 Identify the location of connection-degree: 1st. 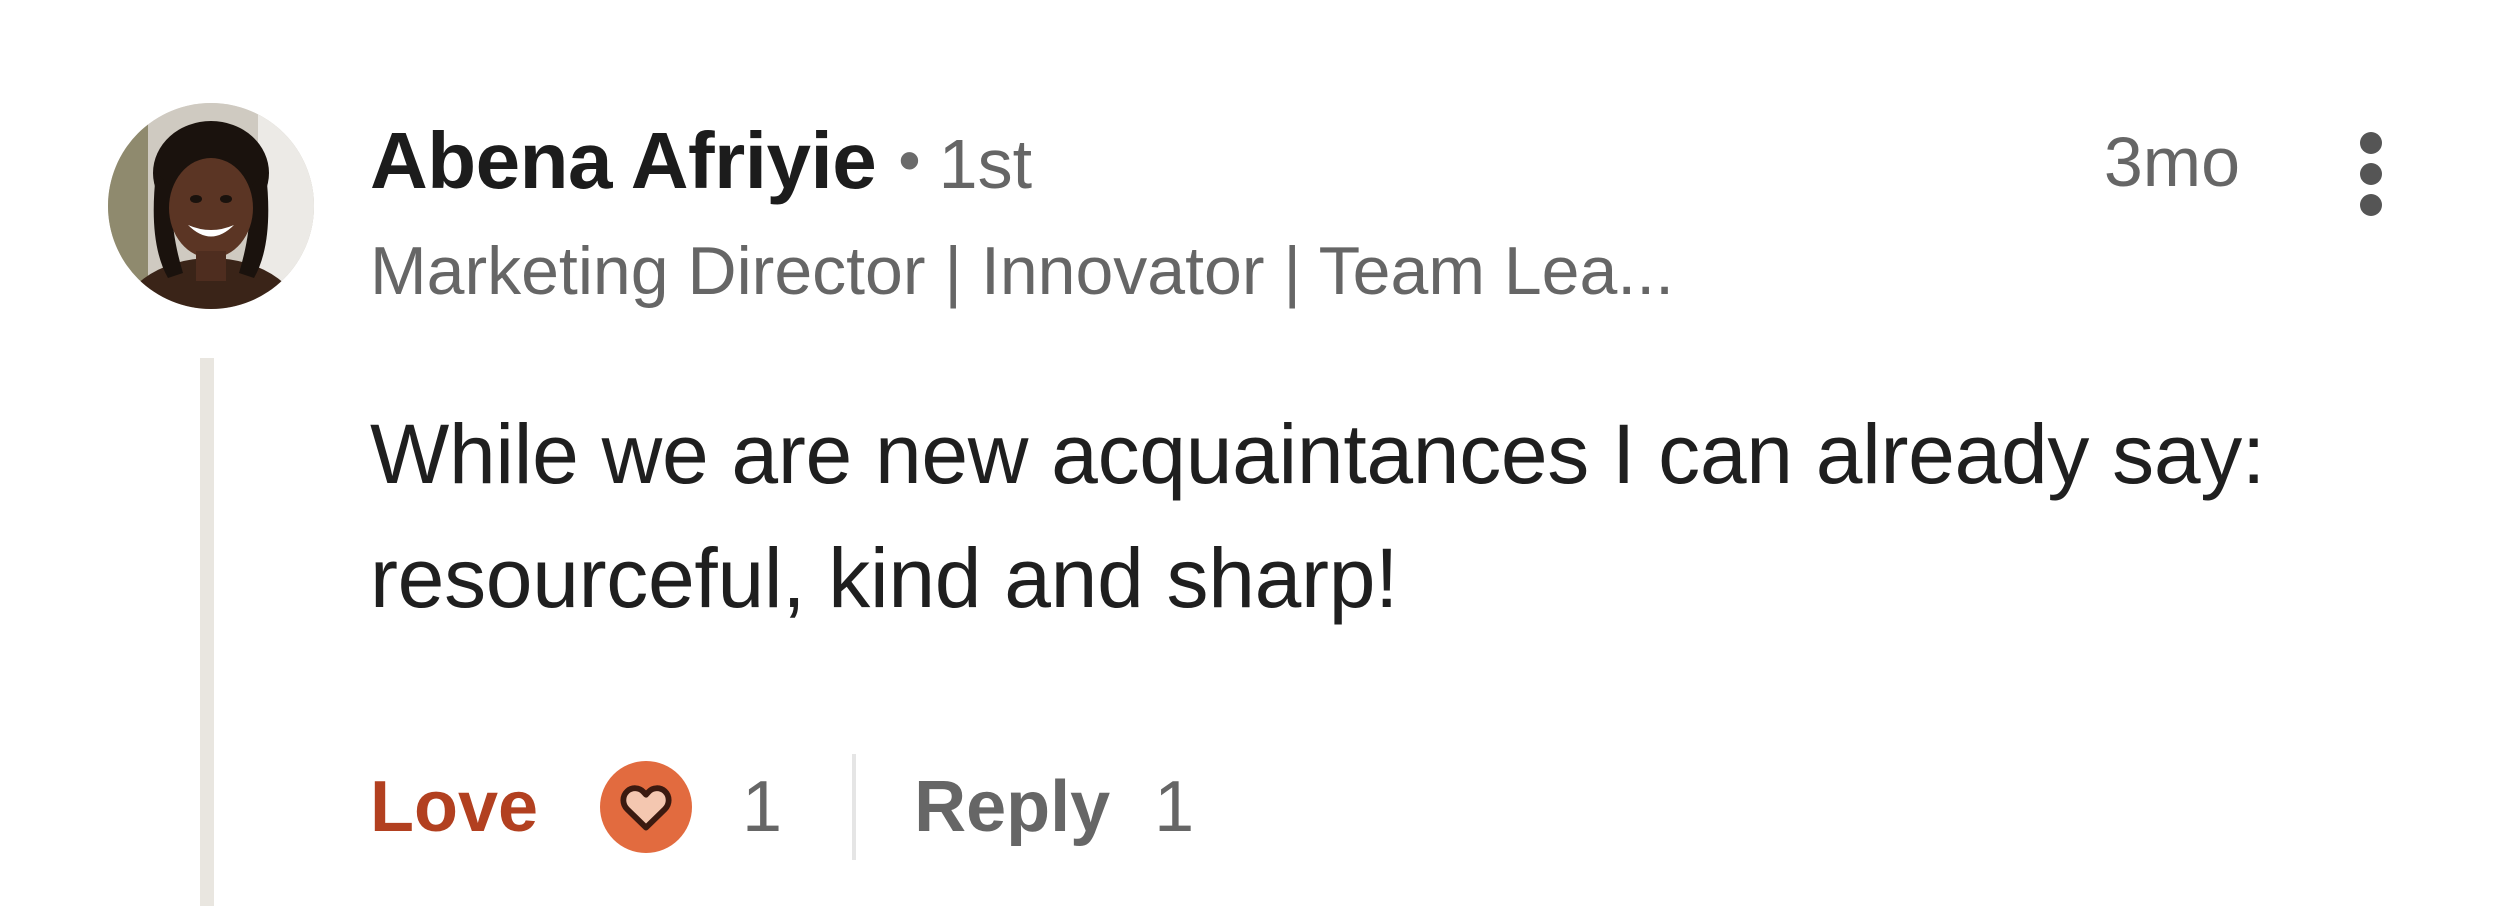
(985, 164).